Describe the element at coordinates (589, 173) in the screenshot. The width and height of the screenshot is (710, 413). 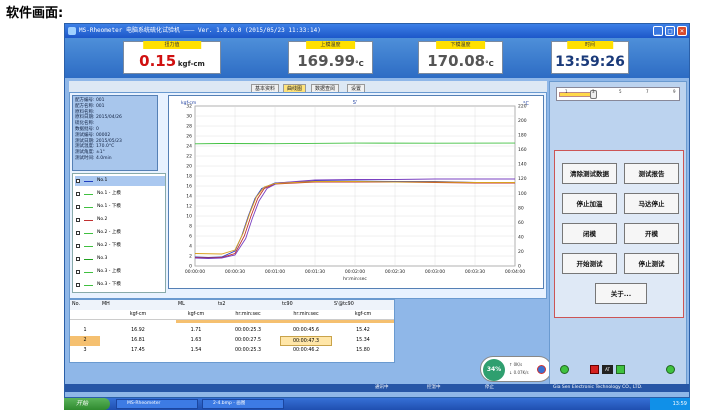
I see `action-button-0: 清除测试数据` at that location.